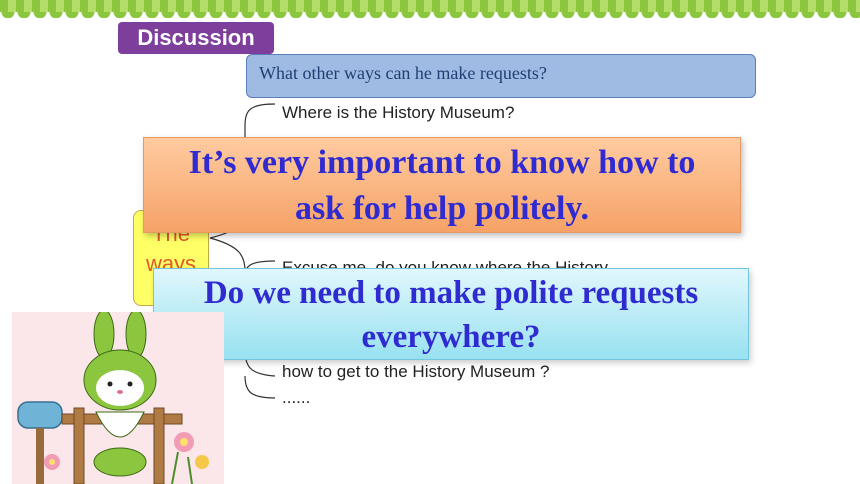 The image size is (860, 484). I want to click on top-border-scallop, so click(430, 15).